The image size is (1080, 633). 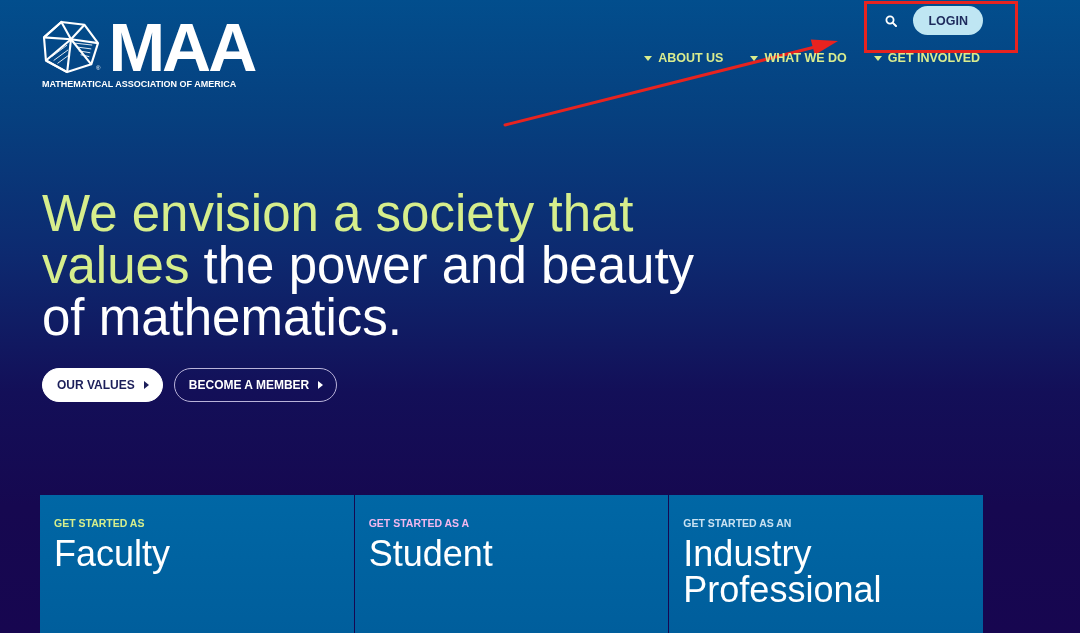 What do you see at coordinates (113, 554) in the screenshot?
I see `card-title: Faculty` at bounding box center [113, 554].